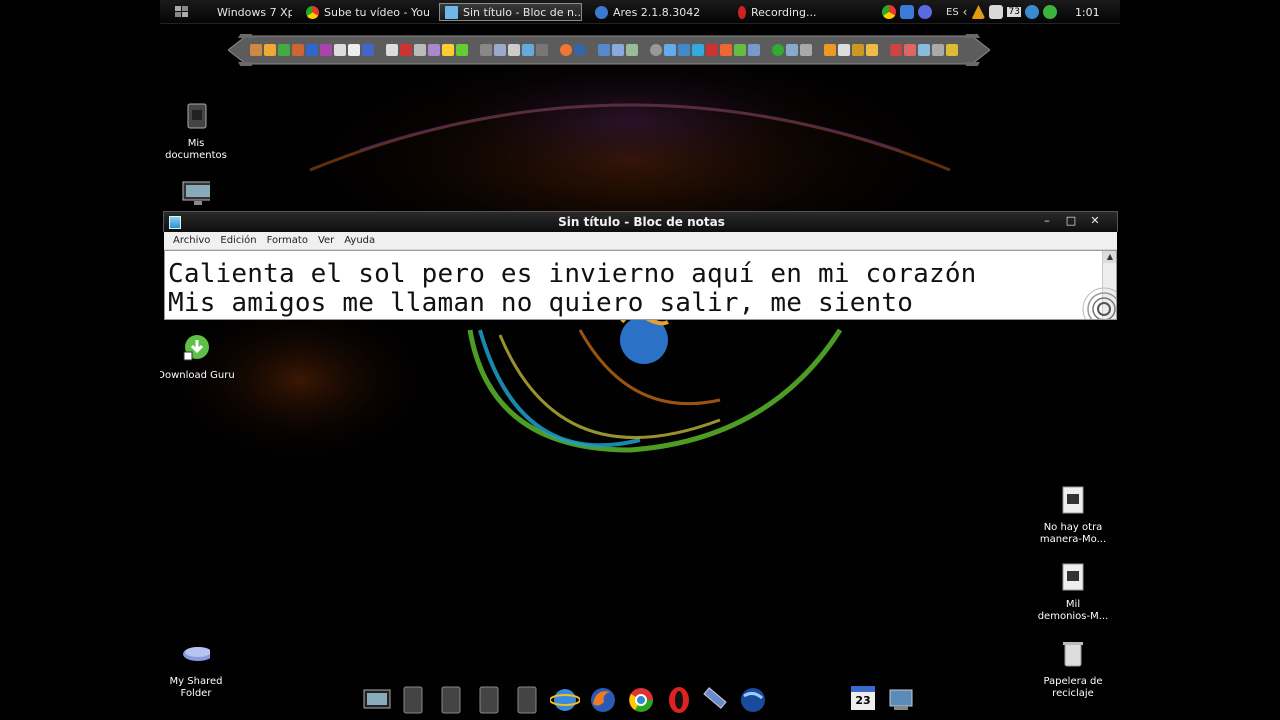 The width and height of the screenshot is (1280, 720). I want to click on network-tray-icon, so click(1031, 12).